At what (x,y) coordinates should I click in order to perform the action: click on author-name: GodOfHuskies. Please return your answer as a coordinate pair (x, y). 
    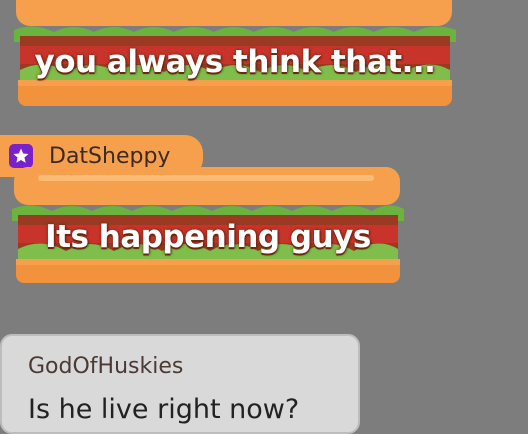
    Looking at the image, I should click on (105, 366).